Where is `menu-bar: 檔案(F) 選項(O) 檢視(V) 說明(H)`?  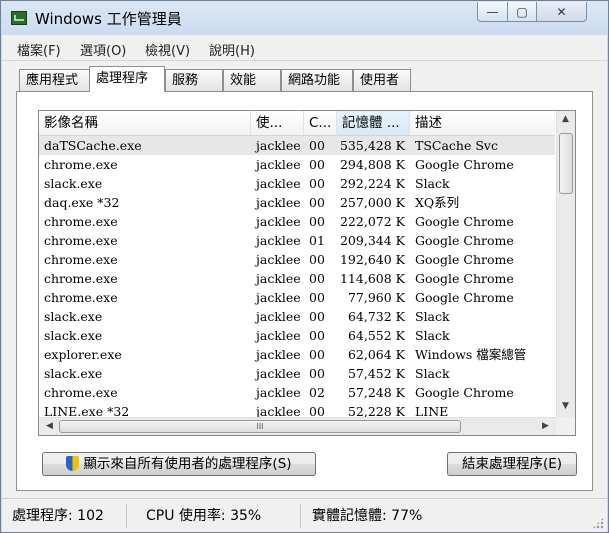
menu-bar: 檔案(F) 選項(O) 檢視(V) 說明(H) is located at coordinates (304, 48).